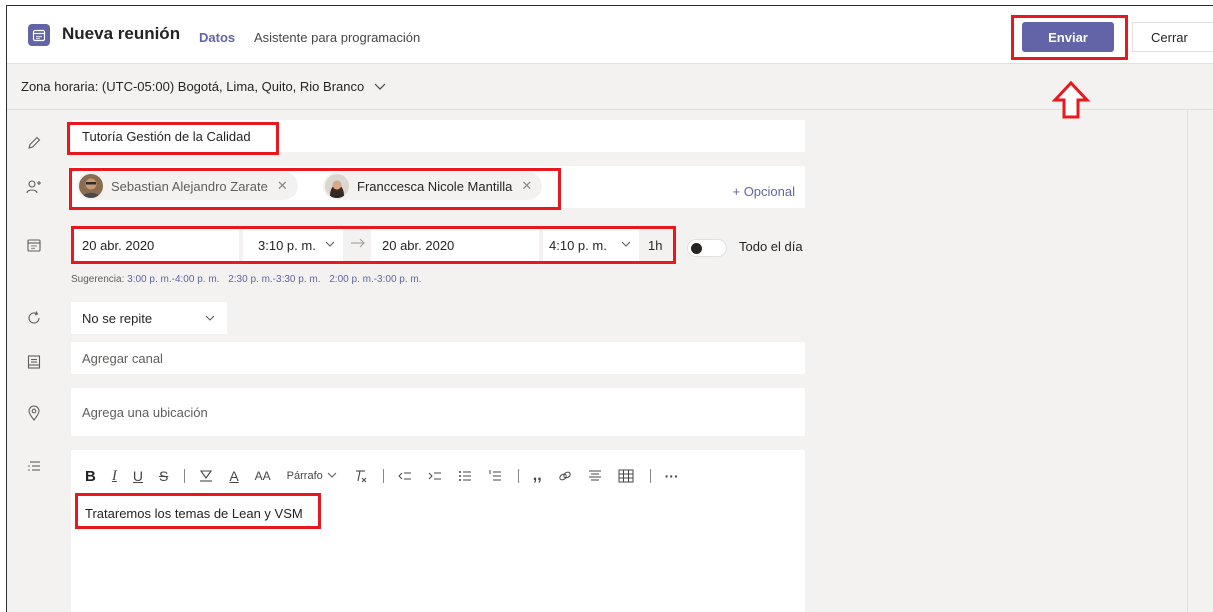  Describe the element at coordinates (121, 33) in the screenshot. I see `page-title: Nueva reunión` at that location.